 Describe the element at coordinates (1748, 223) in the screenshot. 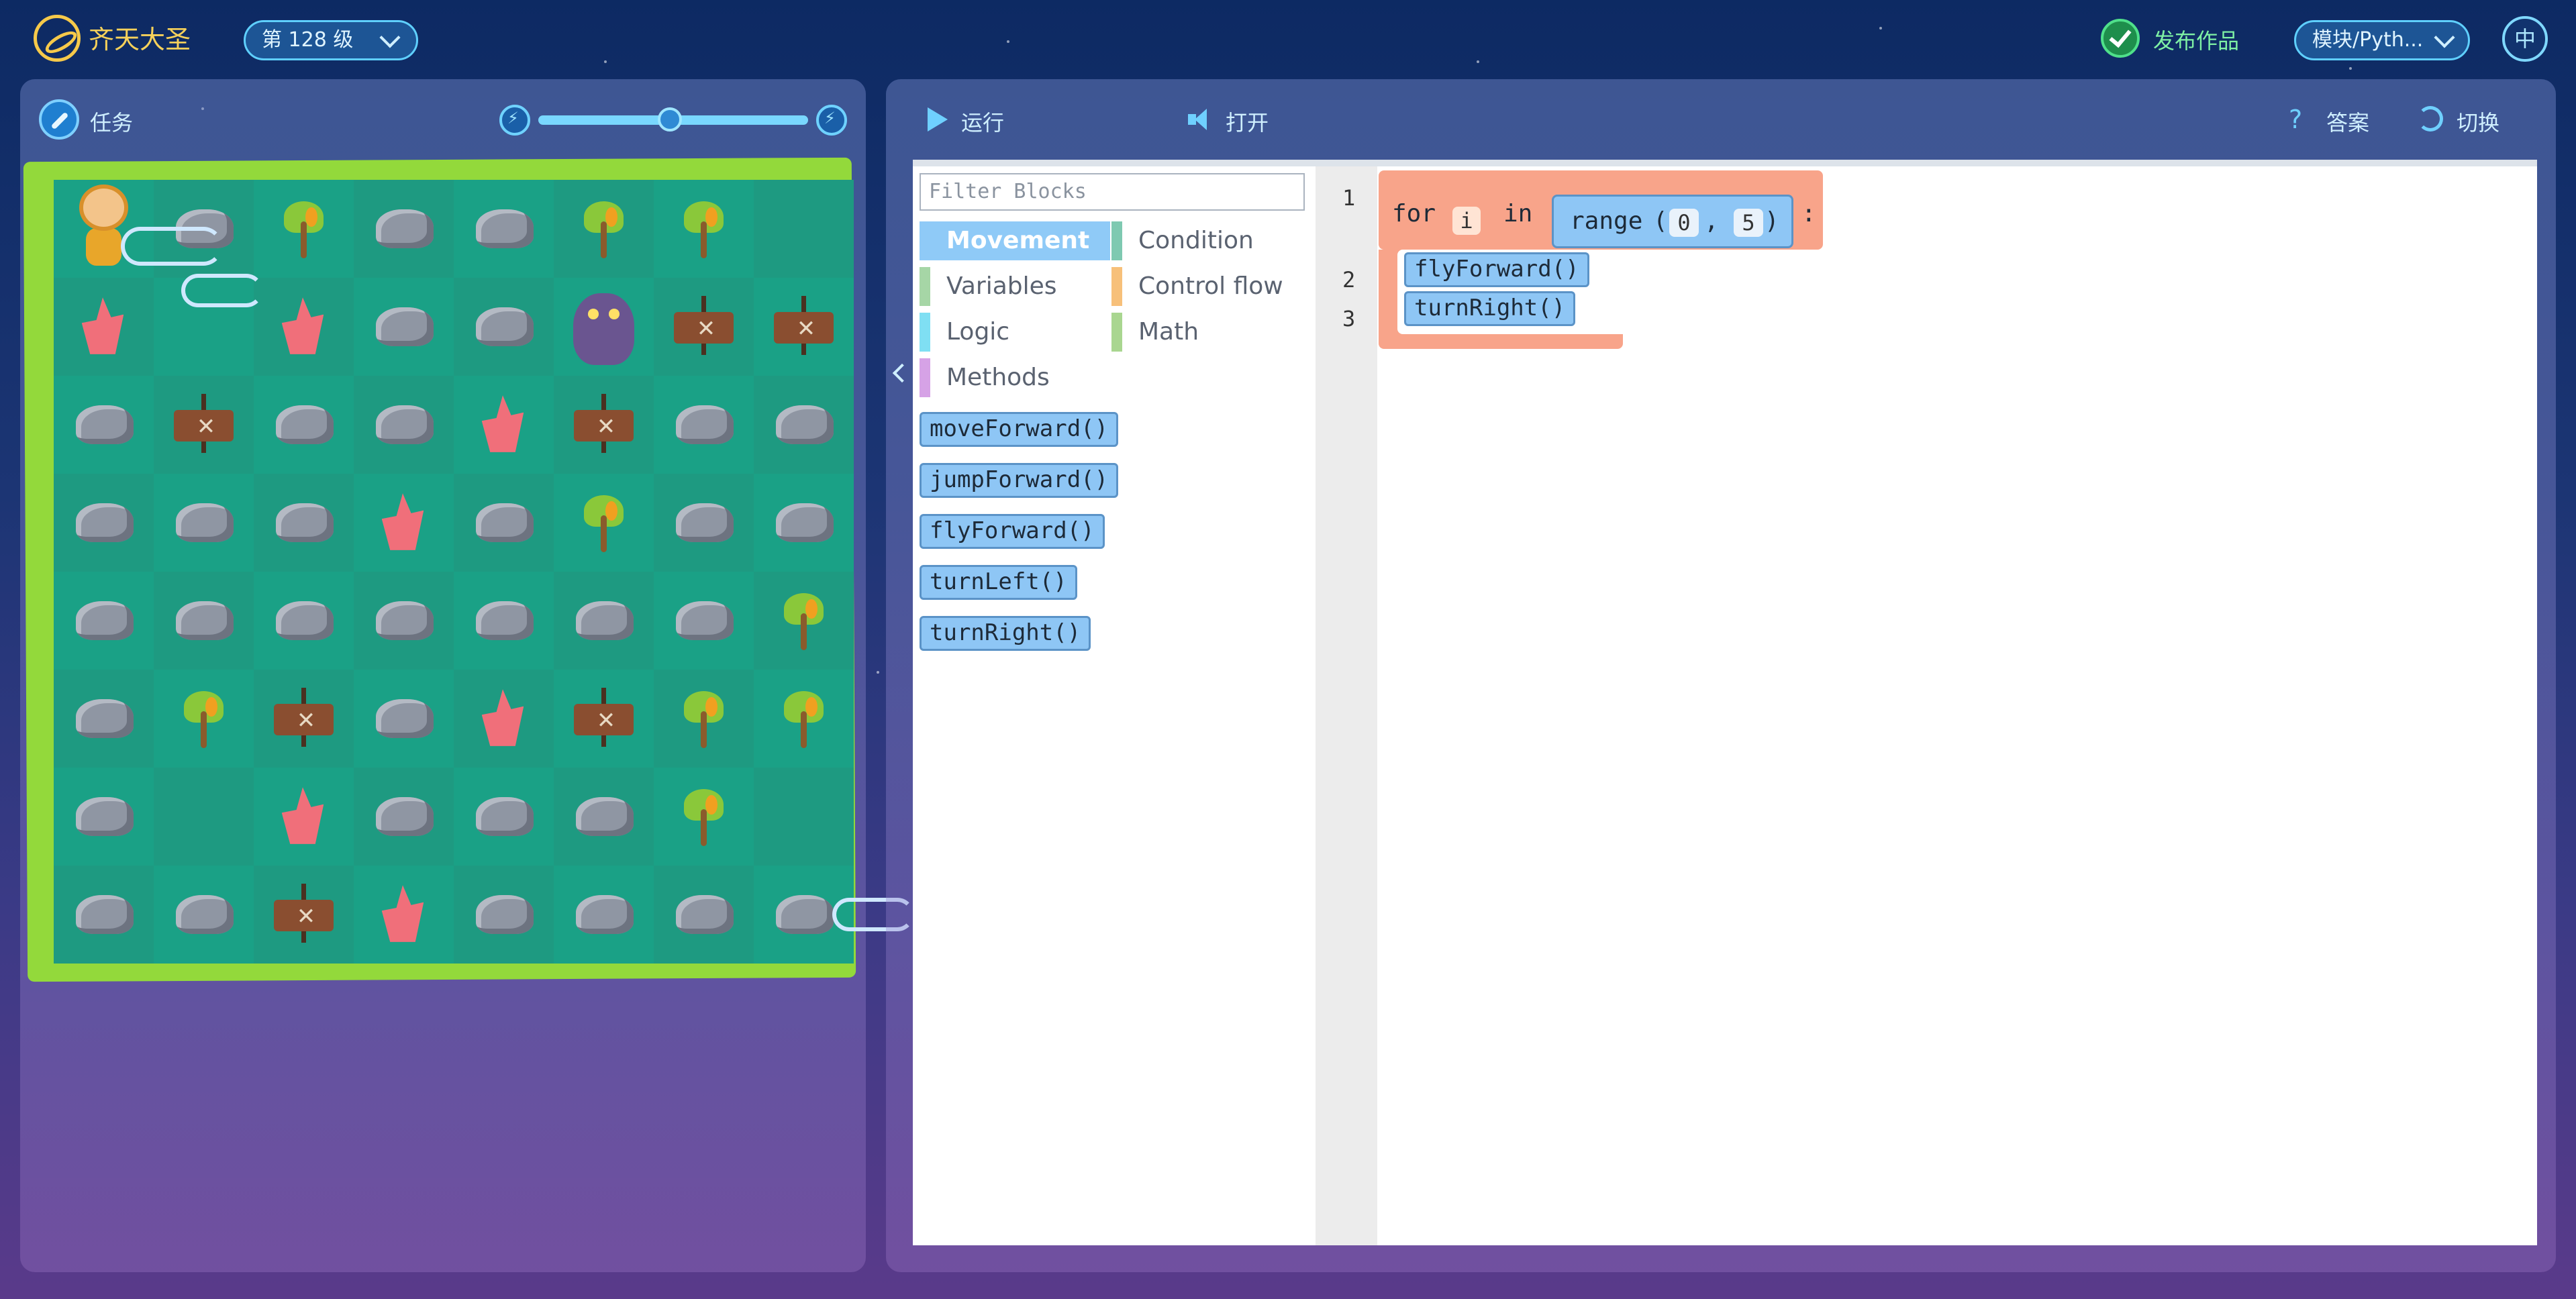

I see `range-end-value: 5` at that location.